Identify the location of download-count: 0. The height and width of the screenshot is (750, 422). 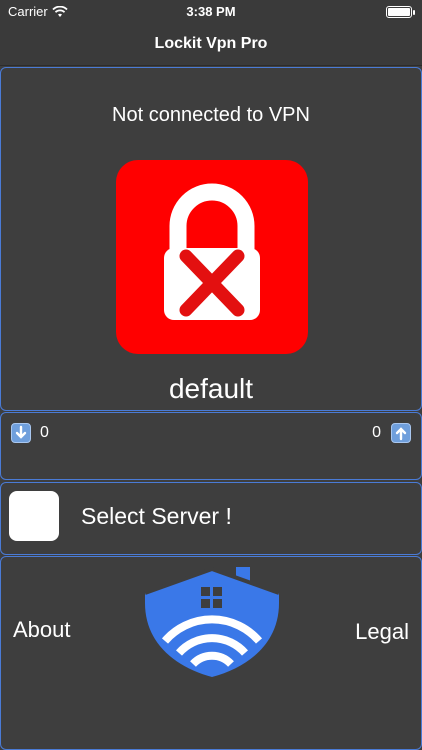
(44, 432).